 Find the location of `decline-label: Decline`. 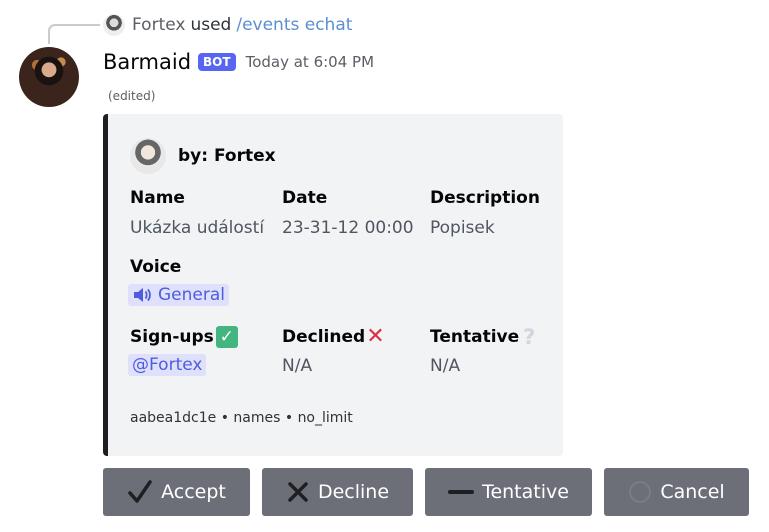

decline-label: Decline is located at coordinates (353, 492).